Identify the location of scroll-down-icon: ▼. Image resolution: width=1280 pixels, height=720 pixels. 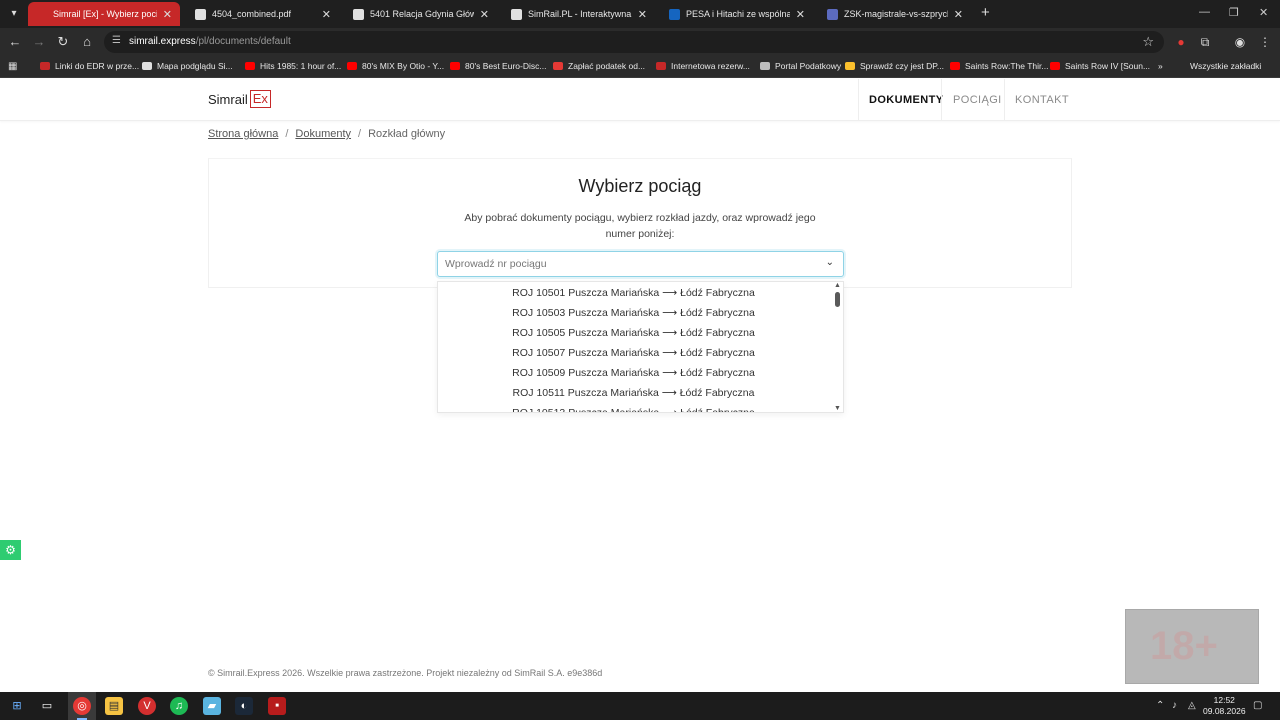
(837, 408).